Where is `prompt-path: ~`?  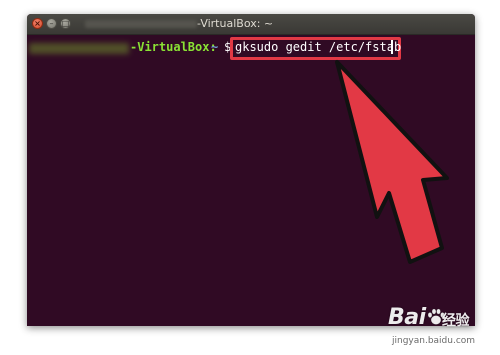
prompt-path: ~ is located at coordinates (215, 47).